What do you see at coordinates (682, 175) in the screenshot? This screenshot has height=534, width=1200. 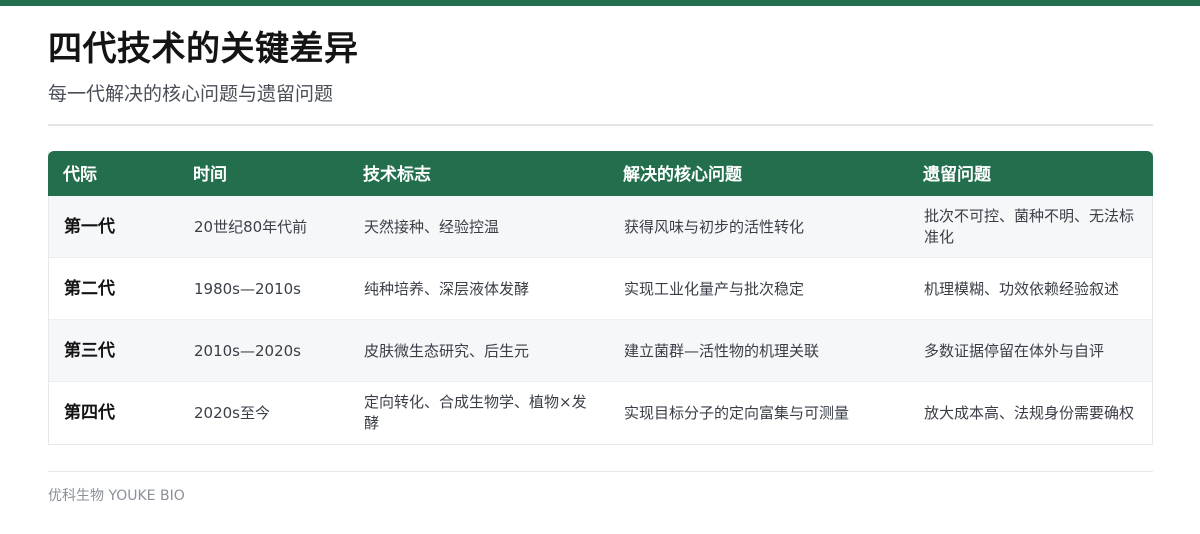 I see `header-cell-solved-problem: 解决的核心问题` at bounding box center [682, 175].